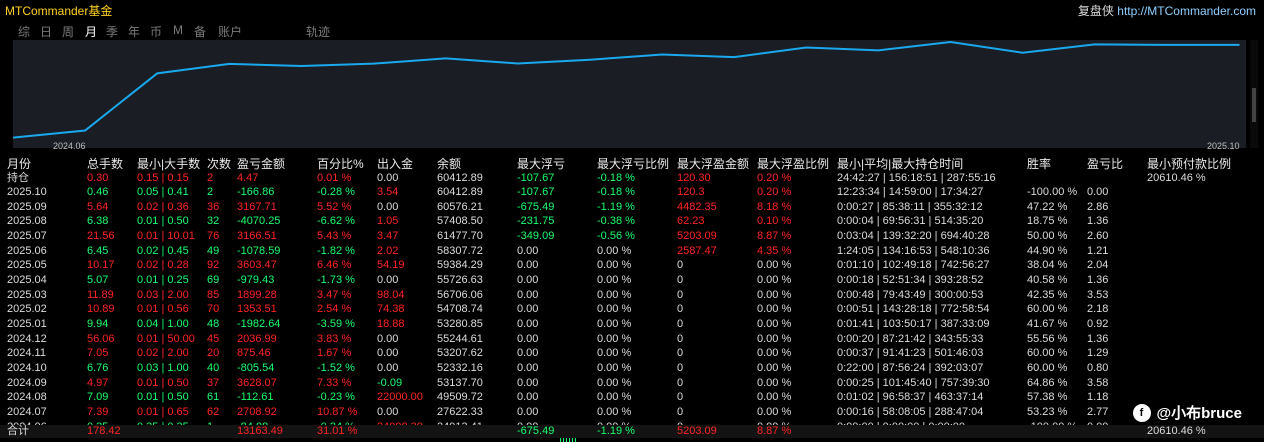 This screenshot has height=442, width=1264. What do you see at coordinates (213, 206) in the screenshot?
I see `table-cell: 36` at bounding box center [213, 206].